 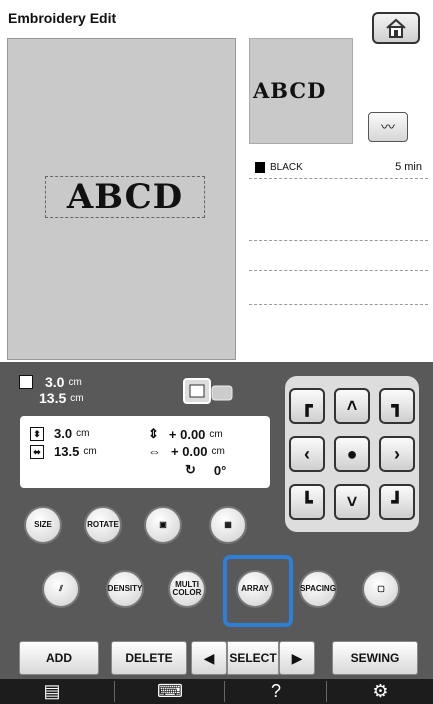 I want to click on horizontal-offset-icon: ⇔, so click(x=154, y=451).